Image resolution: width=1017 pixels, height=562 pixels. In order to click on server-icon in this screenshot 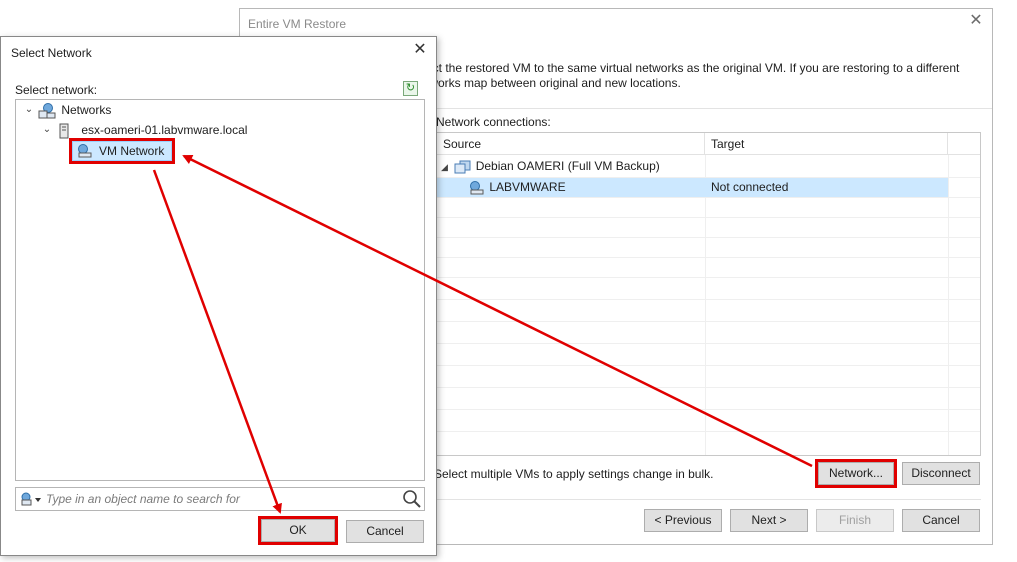, I will do `click(68, 131)`.